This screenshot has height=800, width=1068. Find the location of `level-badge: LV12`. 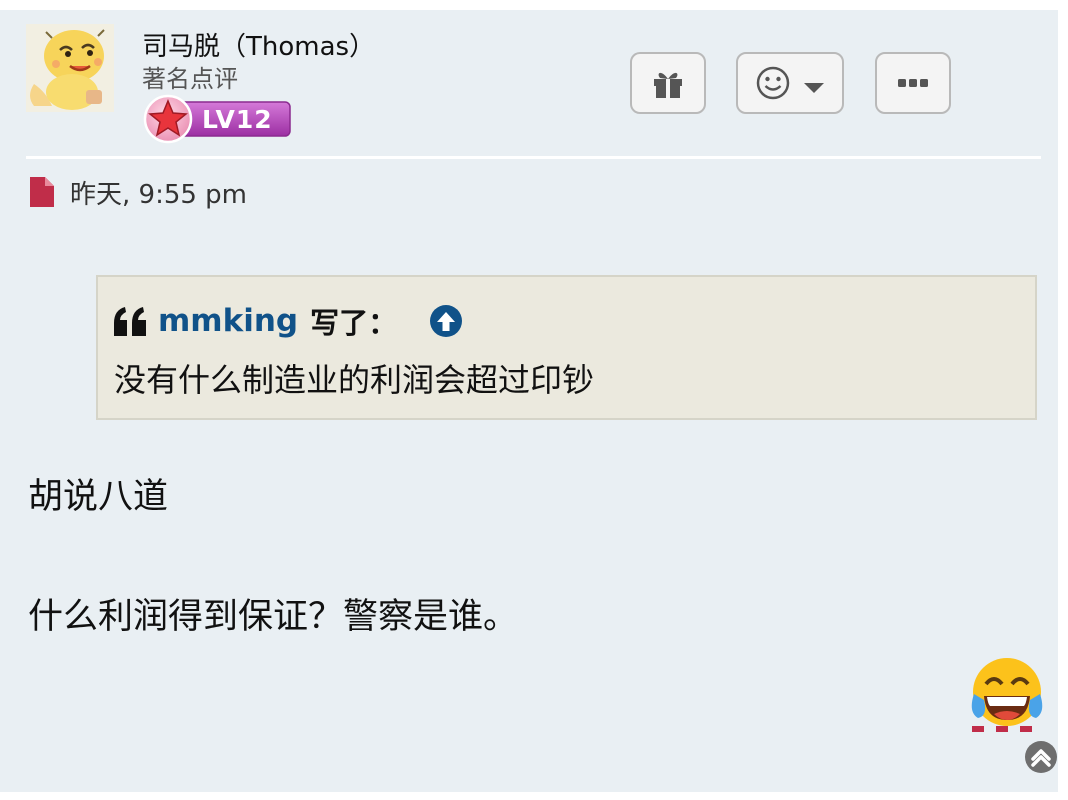

level-badge: LV12 is located at coordinates (217, 119).